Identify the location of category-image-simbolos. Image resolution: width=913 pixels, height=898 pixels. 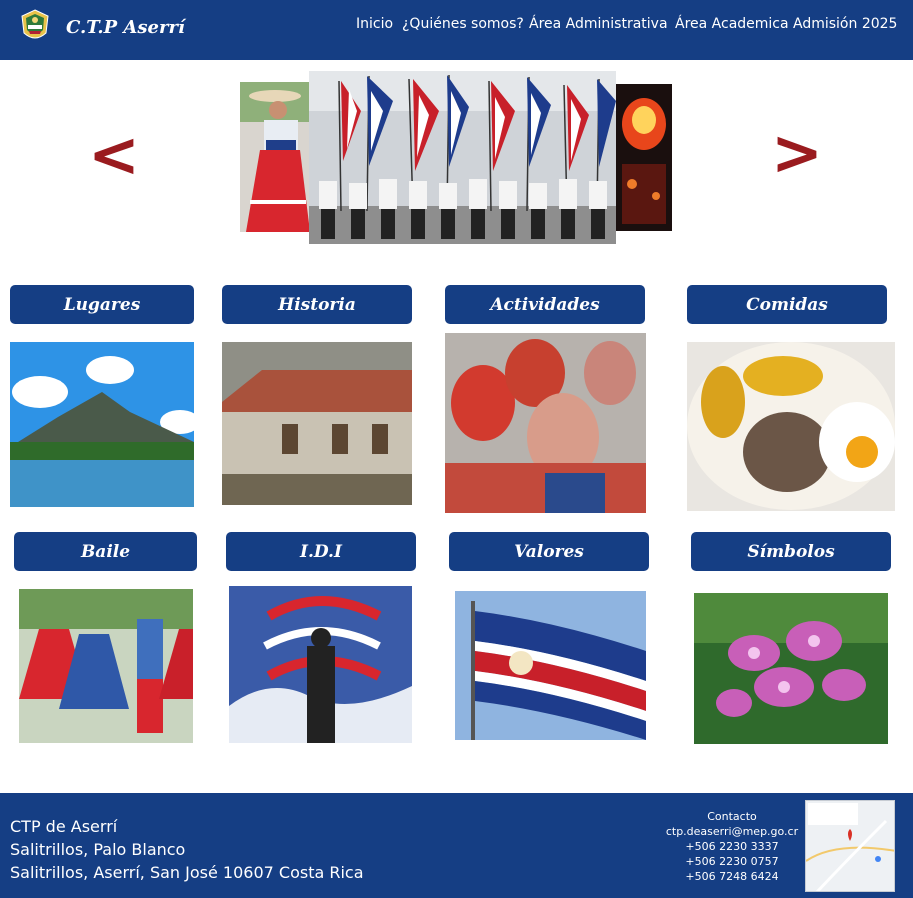
(791, 668).